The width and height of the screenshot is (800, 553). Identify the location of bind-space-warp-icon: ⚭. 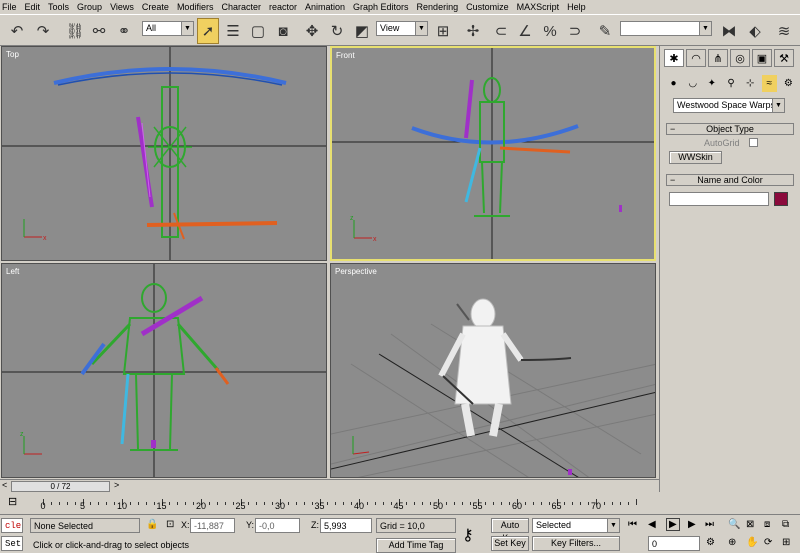
(124, 31).